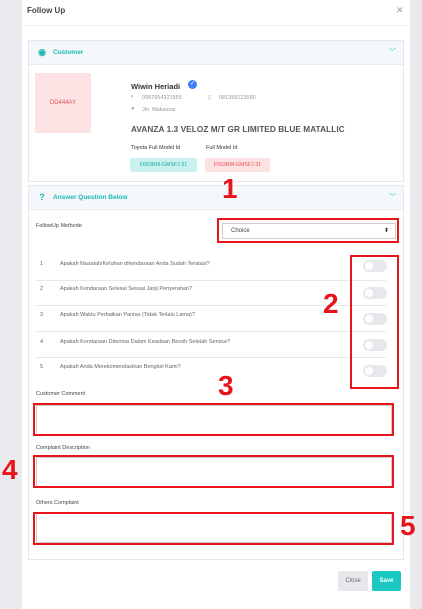 Image resolution: width=422 pixels, height=609 pixels. Describe the element at coordinates (63, 448) in the screenshot. I see `complaint-description-label: Complaint Description` at that location.